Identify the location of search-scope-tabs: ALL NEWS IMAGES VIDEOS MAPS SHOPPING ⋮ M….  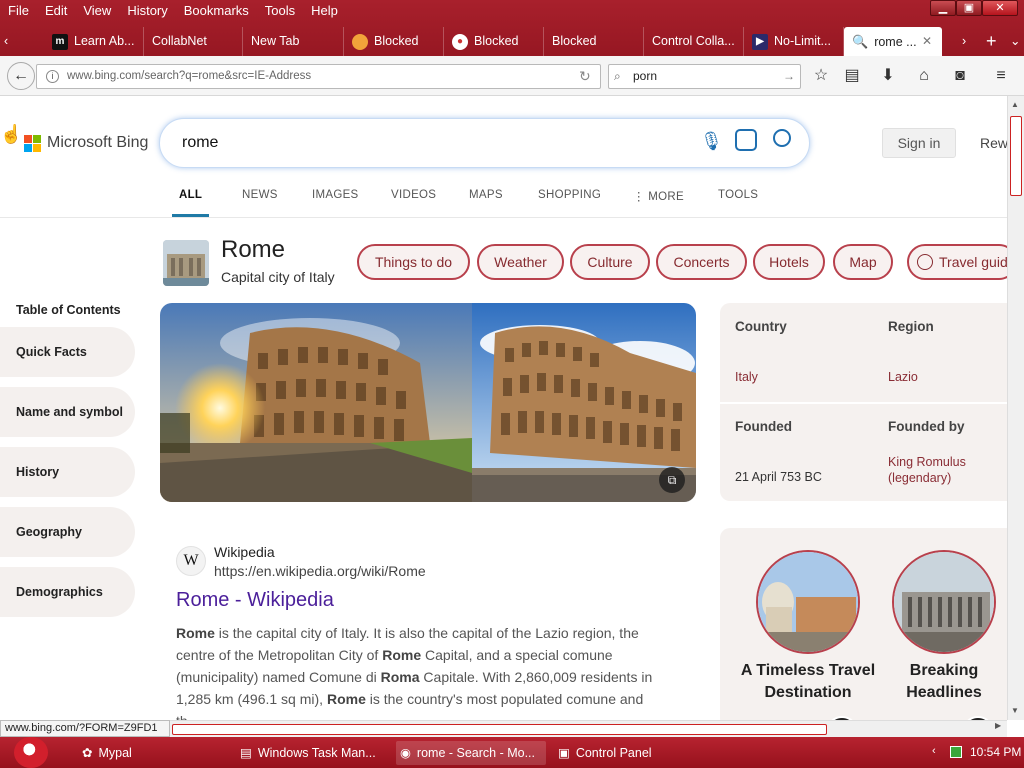
(503, 199).